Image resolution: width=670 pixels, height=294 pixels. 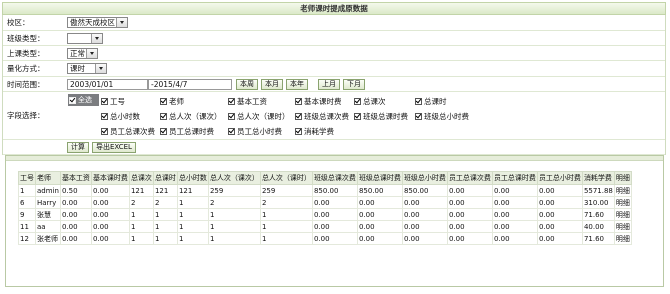 I want to click on column-header: 消耗学费, so click(x=598, y=178).